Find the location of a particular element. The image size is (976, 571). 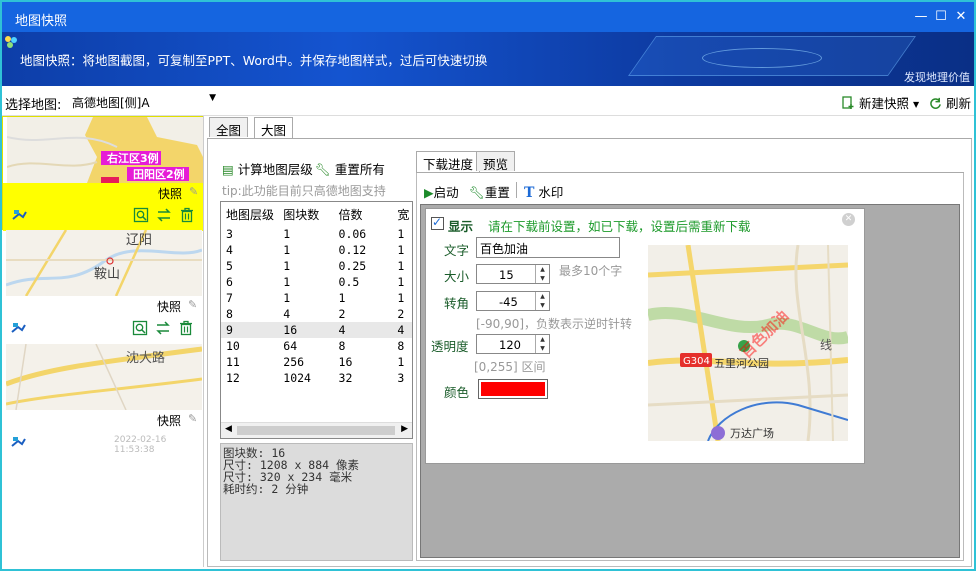

table-cell: 0.12 is located at coordinates (352, 250).